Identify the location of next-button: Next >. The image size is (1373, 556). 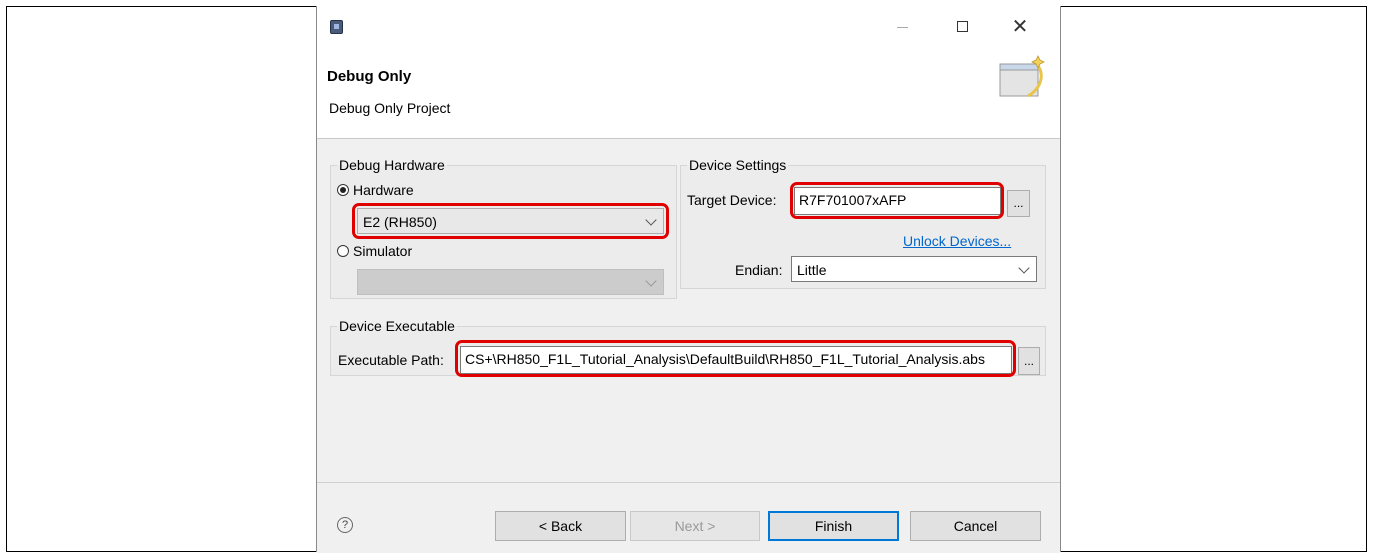
(695, 526).